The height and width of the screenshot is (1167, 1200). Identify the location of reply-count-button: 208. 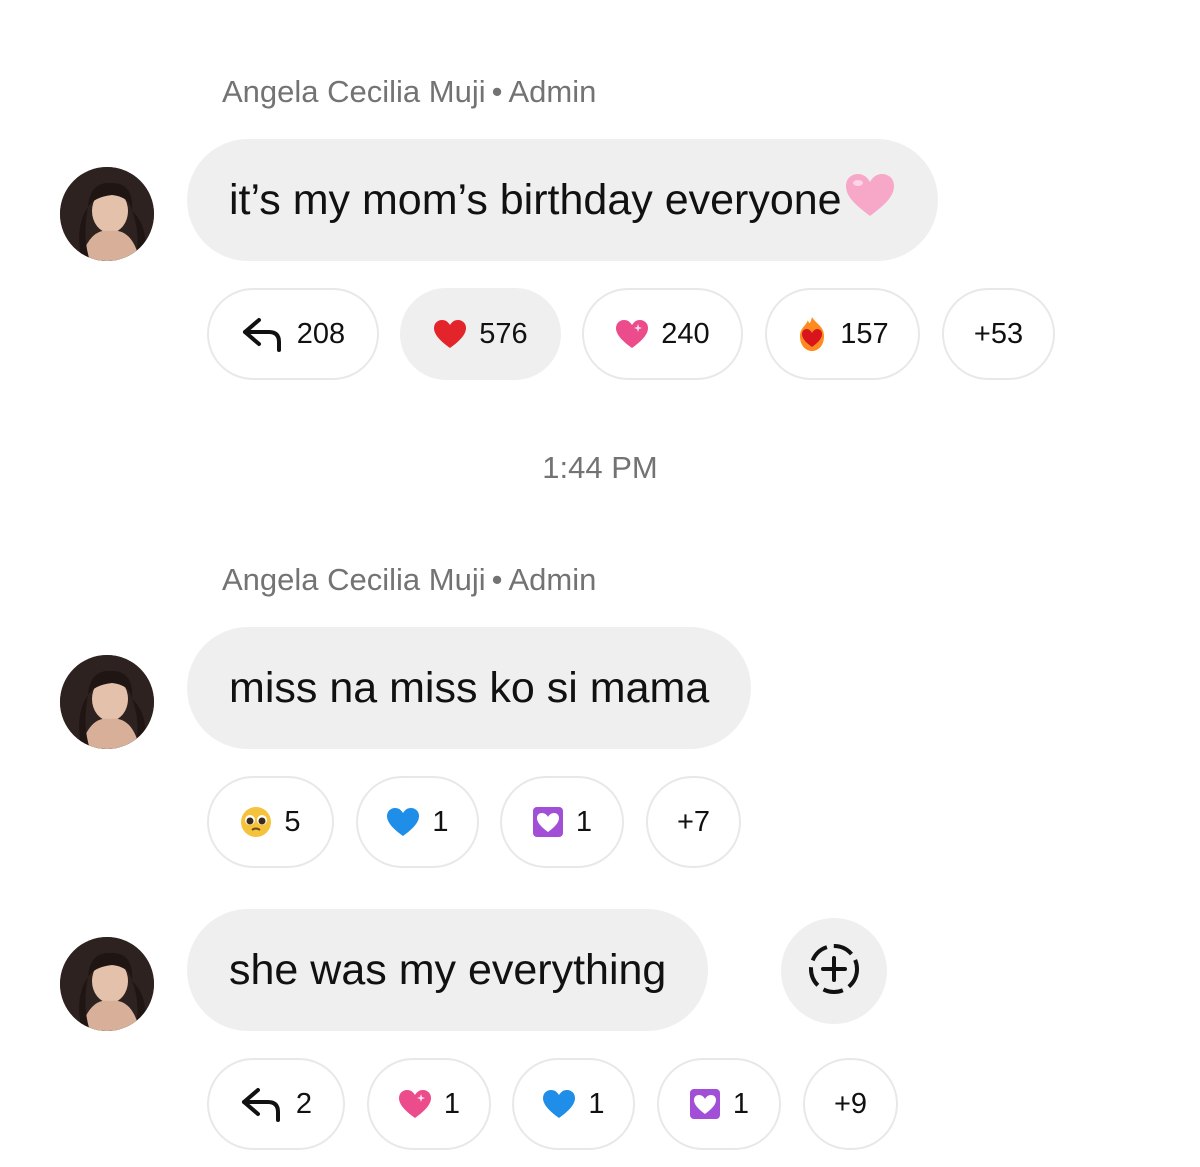
(293, 334).